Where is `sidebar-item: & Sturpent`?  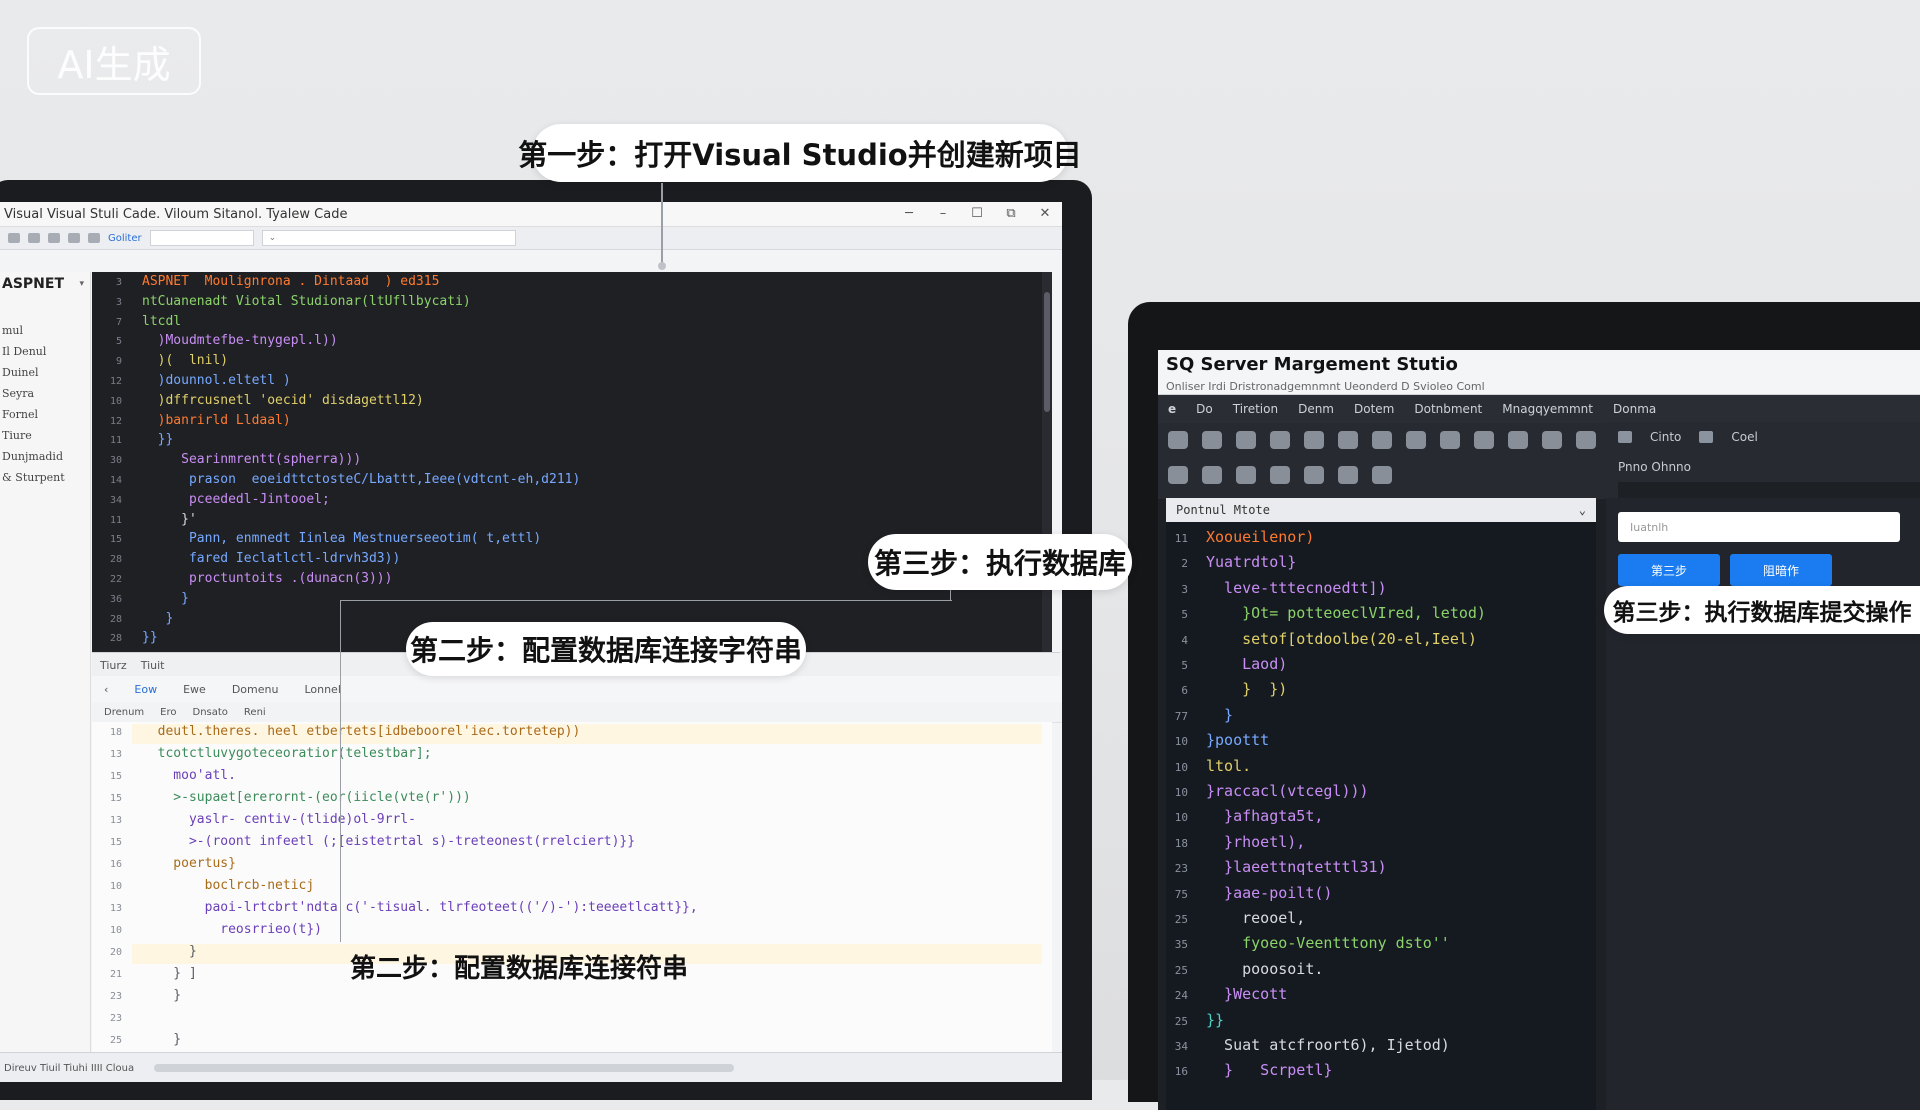 sidebar-item: & Sturpent is located at coordinates (45, 477).